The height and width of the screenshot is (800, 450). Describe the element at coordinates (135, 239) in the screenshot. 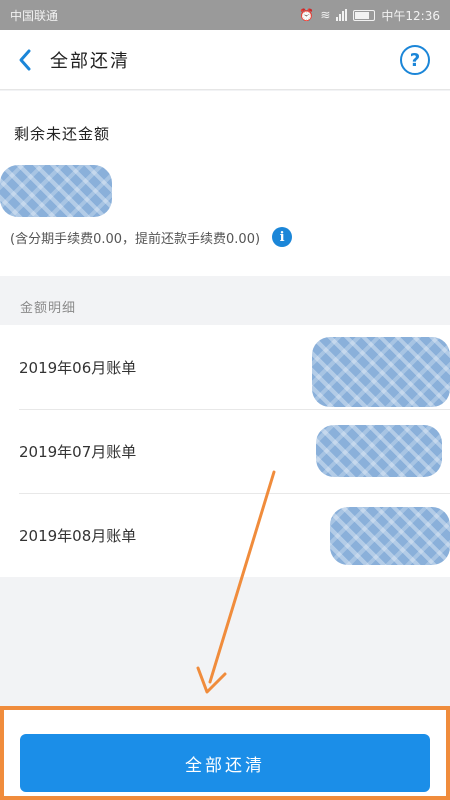

I see `fee-note-text: (含分期手续费0.00，提前还款手续费0.00)` at that location.